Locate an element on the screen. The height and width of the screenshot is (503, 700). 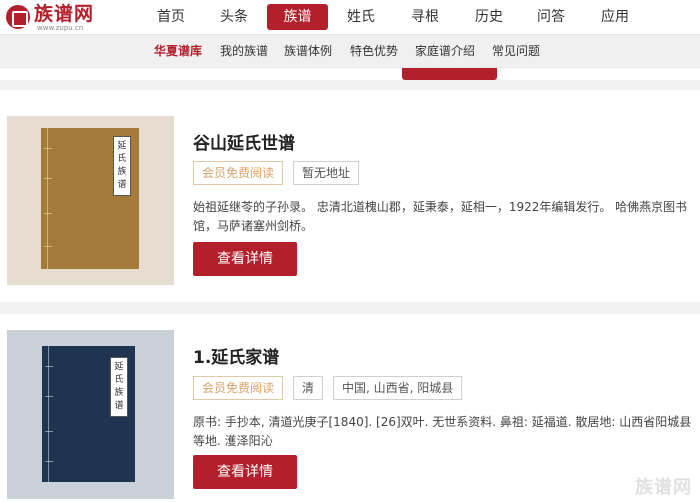
top-bar: 族谱网 www.zupu.cn 首页 头条 族谱 姓氏 寻根 历史 问答 应用 is located at coordinates (350, 17).